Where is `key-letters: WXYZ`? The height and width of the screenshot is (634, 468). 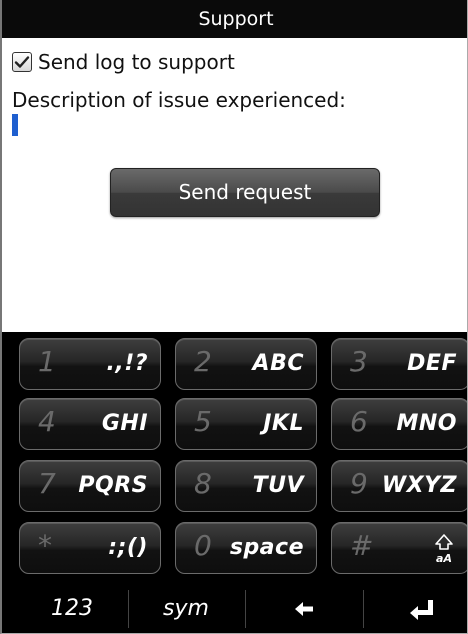
key-letters: WXYZ is located at coordinates (419, 485).